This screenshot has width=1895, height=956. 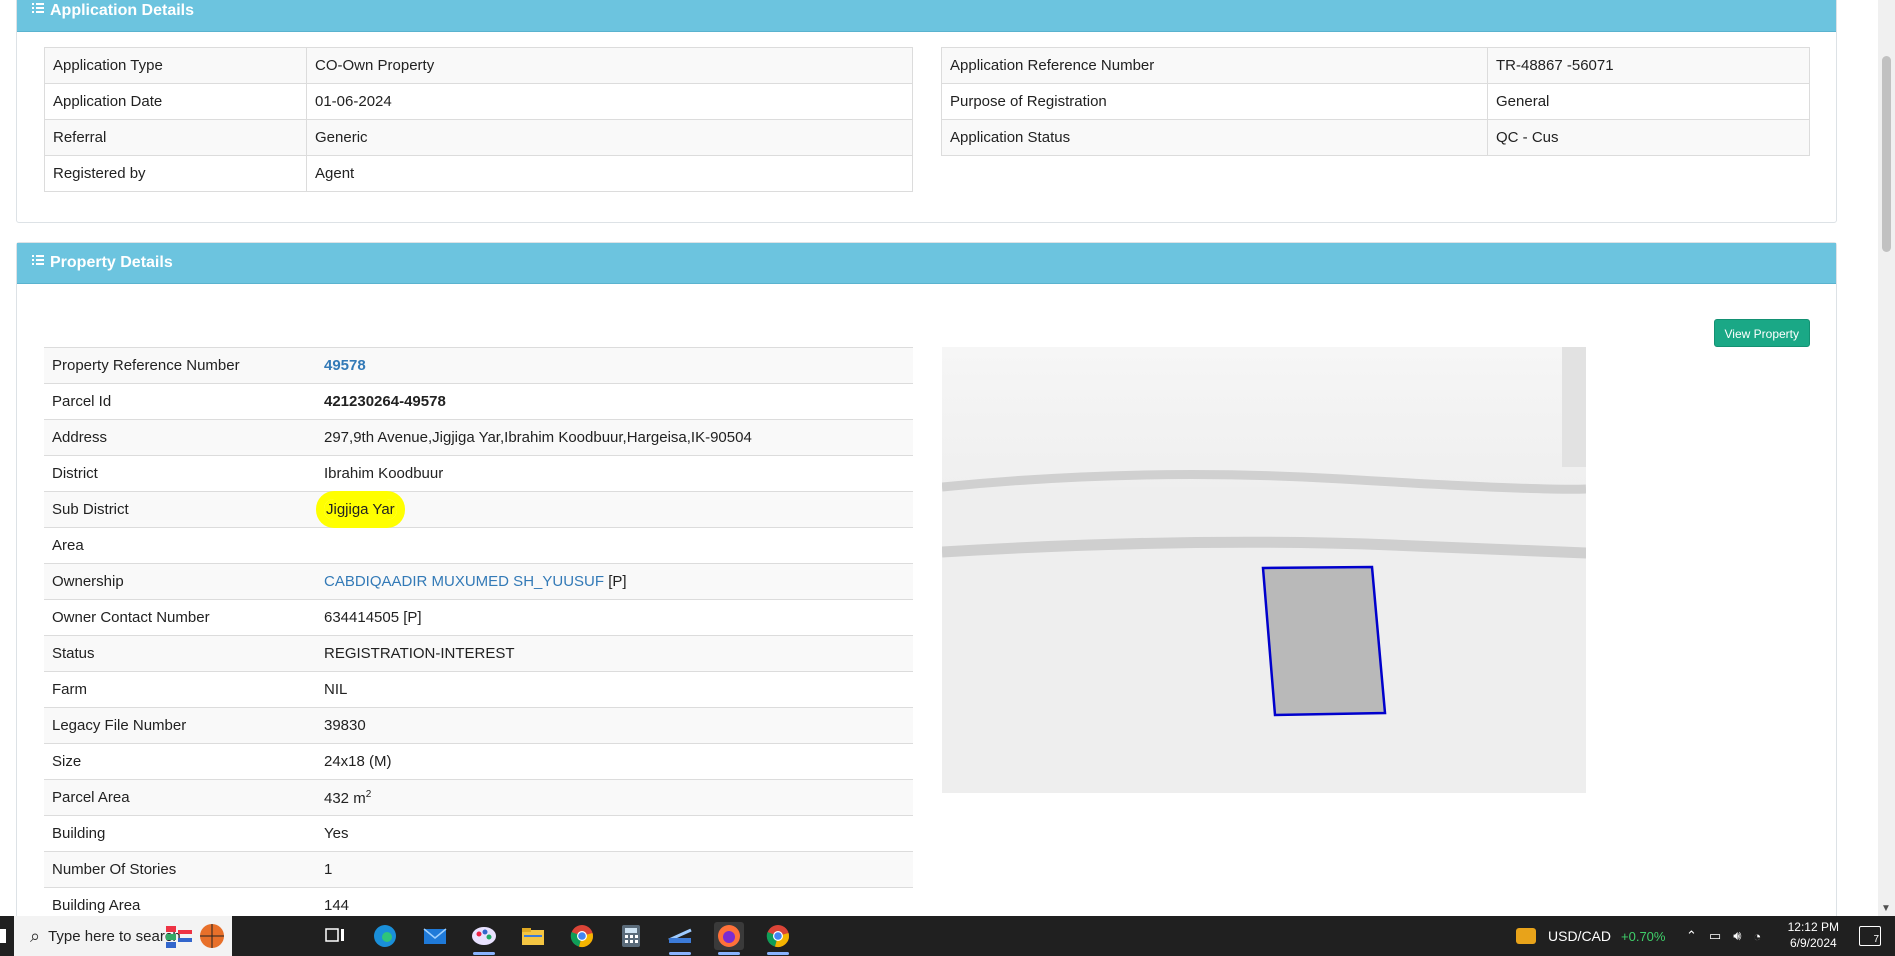 What do you see at coordinates (1648, 101) in the screenshot?
I see `row-value: General` at bounding box center [1648, 101].